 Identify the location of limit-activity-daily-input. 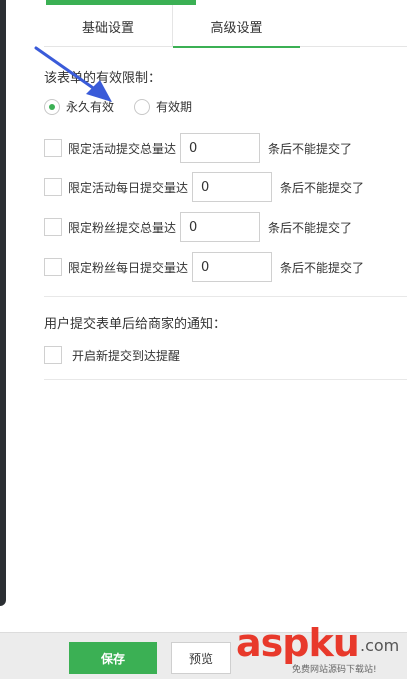
(232, 187).